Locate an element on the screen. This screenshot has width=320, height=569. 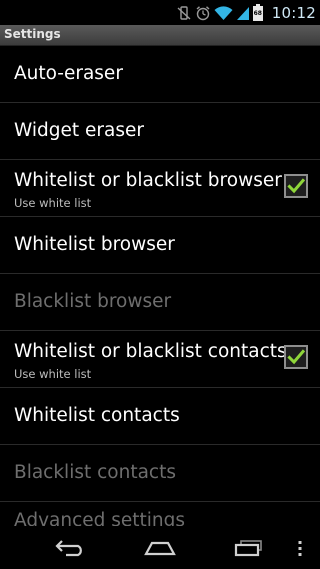
back-button is located at coordinates (70, 548).